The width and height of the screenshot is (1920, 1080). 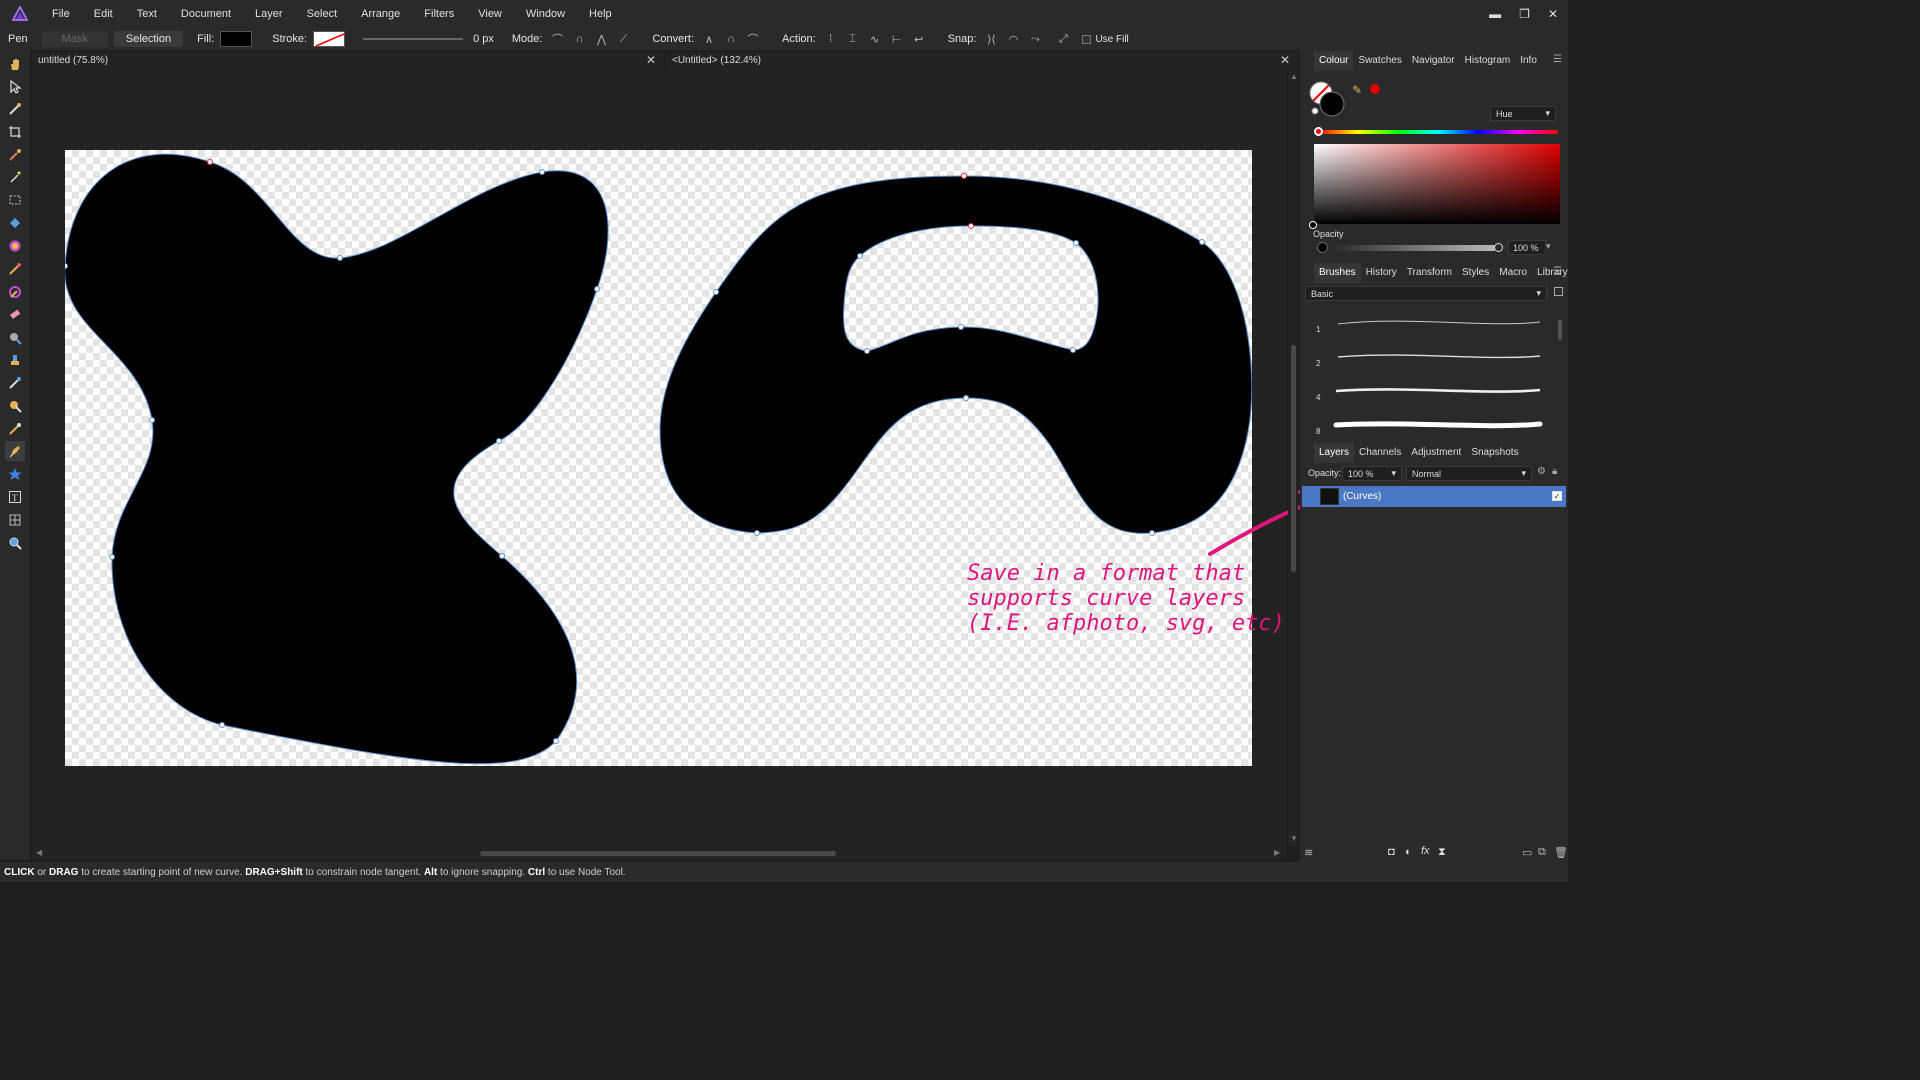 What do you see at coordinates (831, 39) in the screenshot?
I see `break-curve-icon: ⁞` at bounding box center [831, 39].